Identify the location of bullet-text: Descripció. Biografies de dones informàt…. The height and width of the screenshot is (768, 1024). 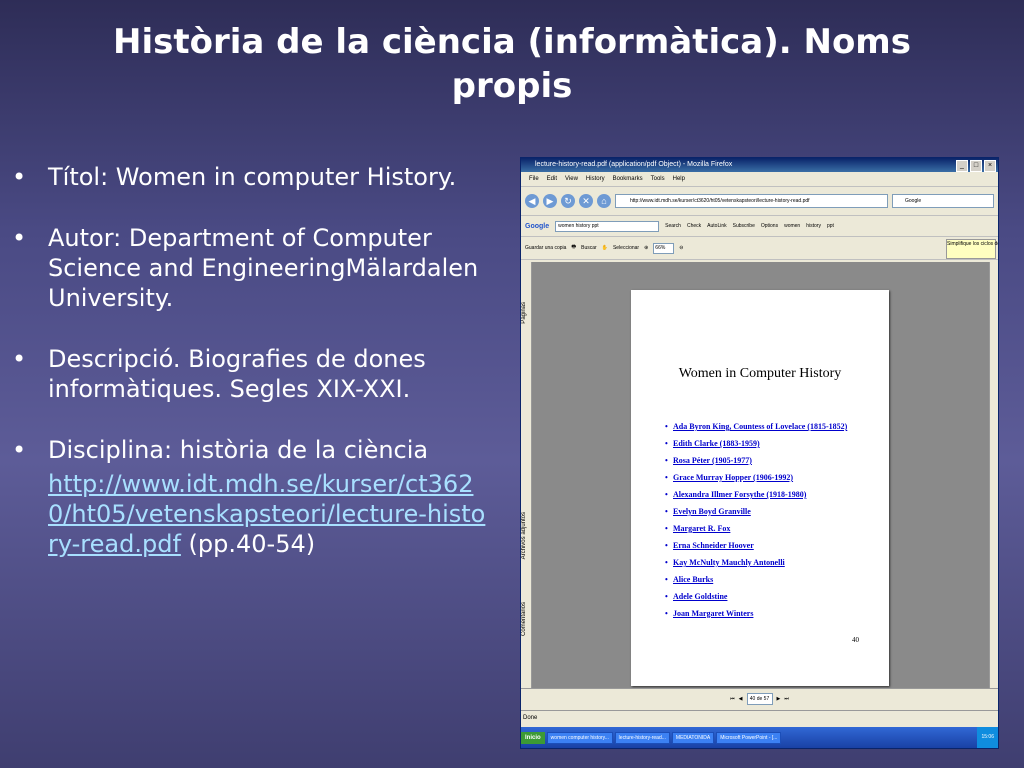
(237, 374).